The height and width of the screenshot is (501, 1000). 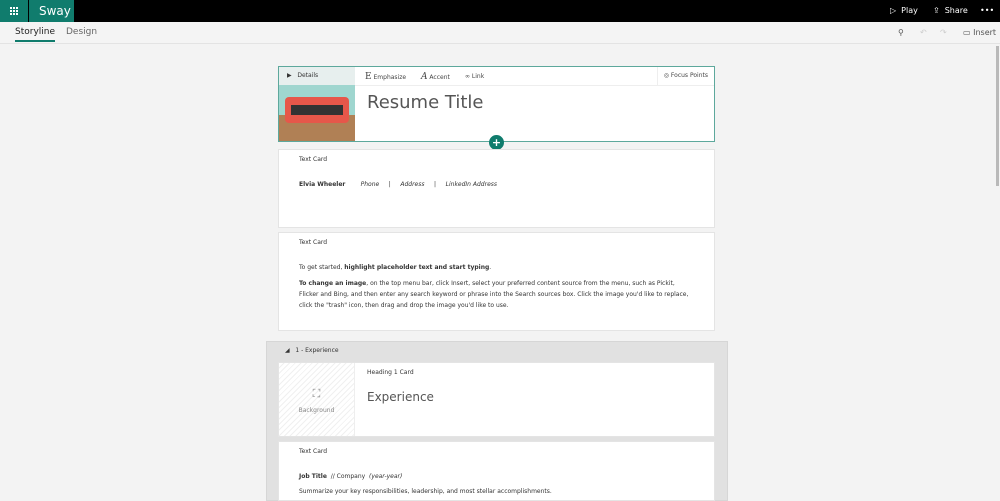 What do you see at coordinates (936, 10) in the screenshot?
I see `share-icon: ⇪` at bounding box center [936, 10].